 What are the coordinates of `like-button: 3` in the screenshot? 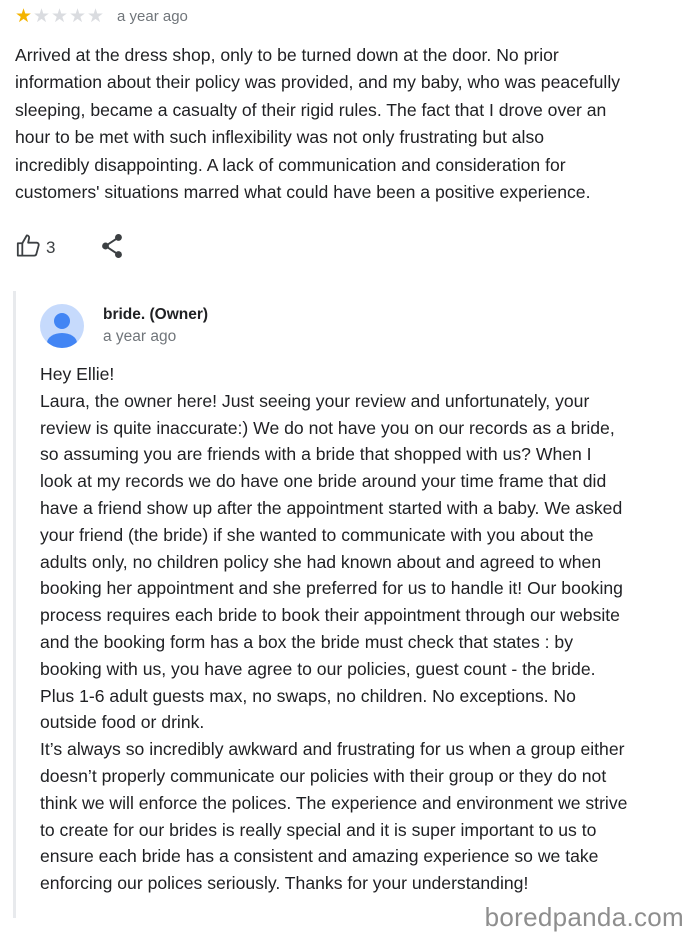 It's located at (35, 248).